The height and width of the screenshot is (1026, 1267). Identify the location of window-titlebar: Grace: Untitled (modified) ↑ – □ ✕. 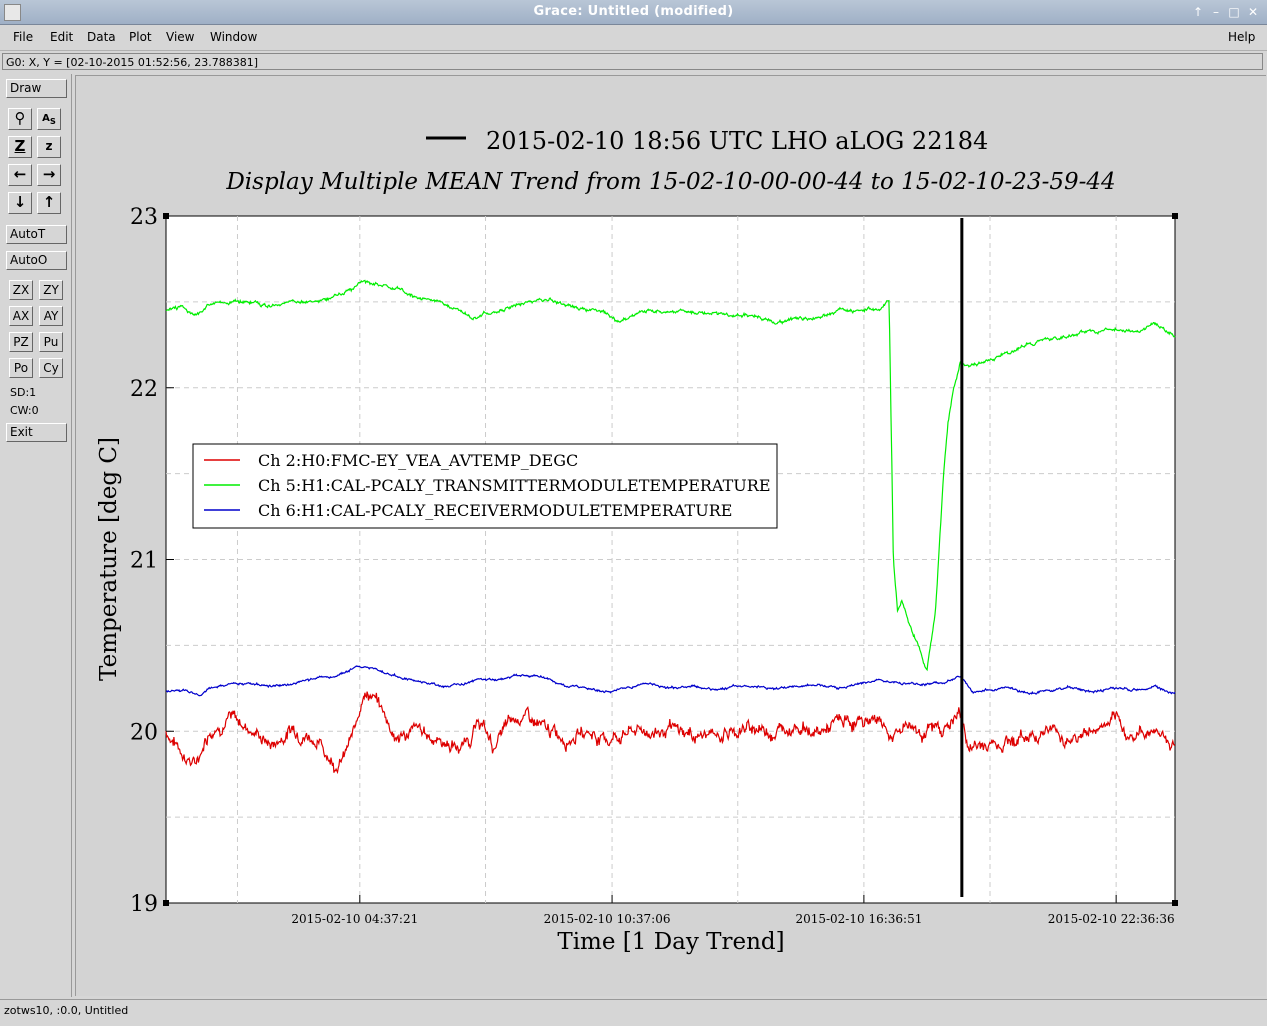
(633, 12).